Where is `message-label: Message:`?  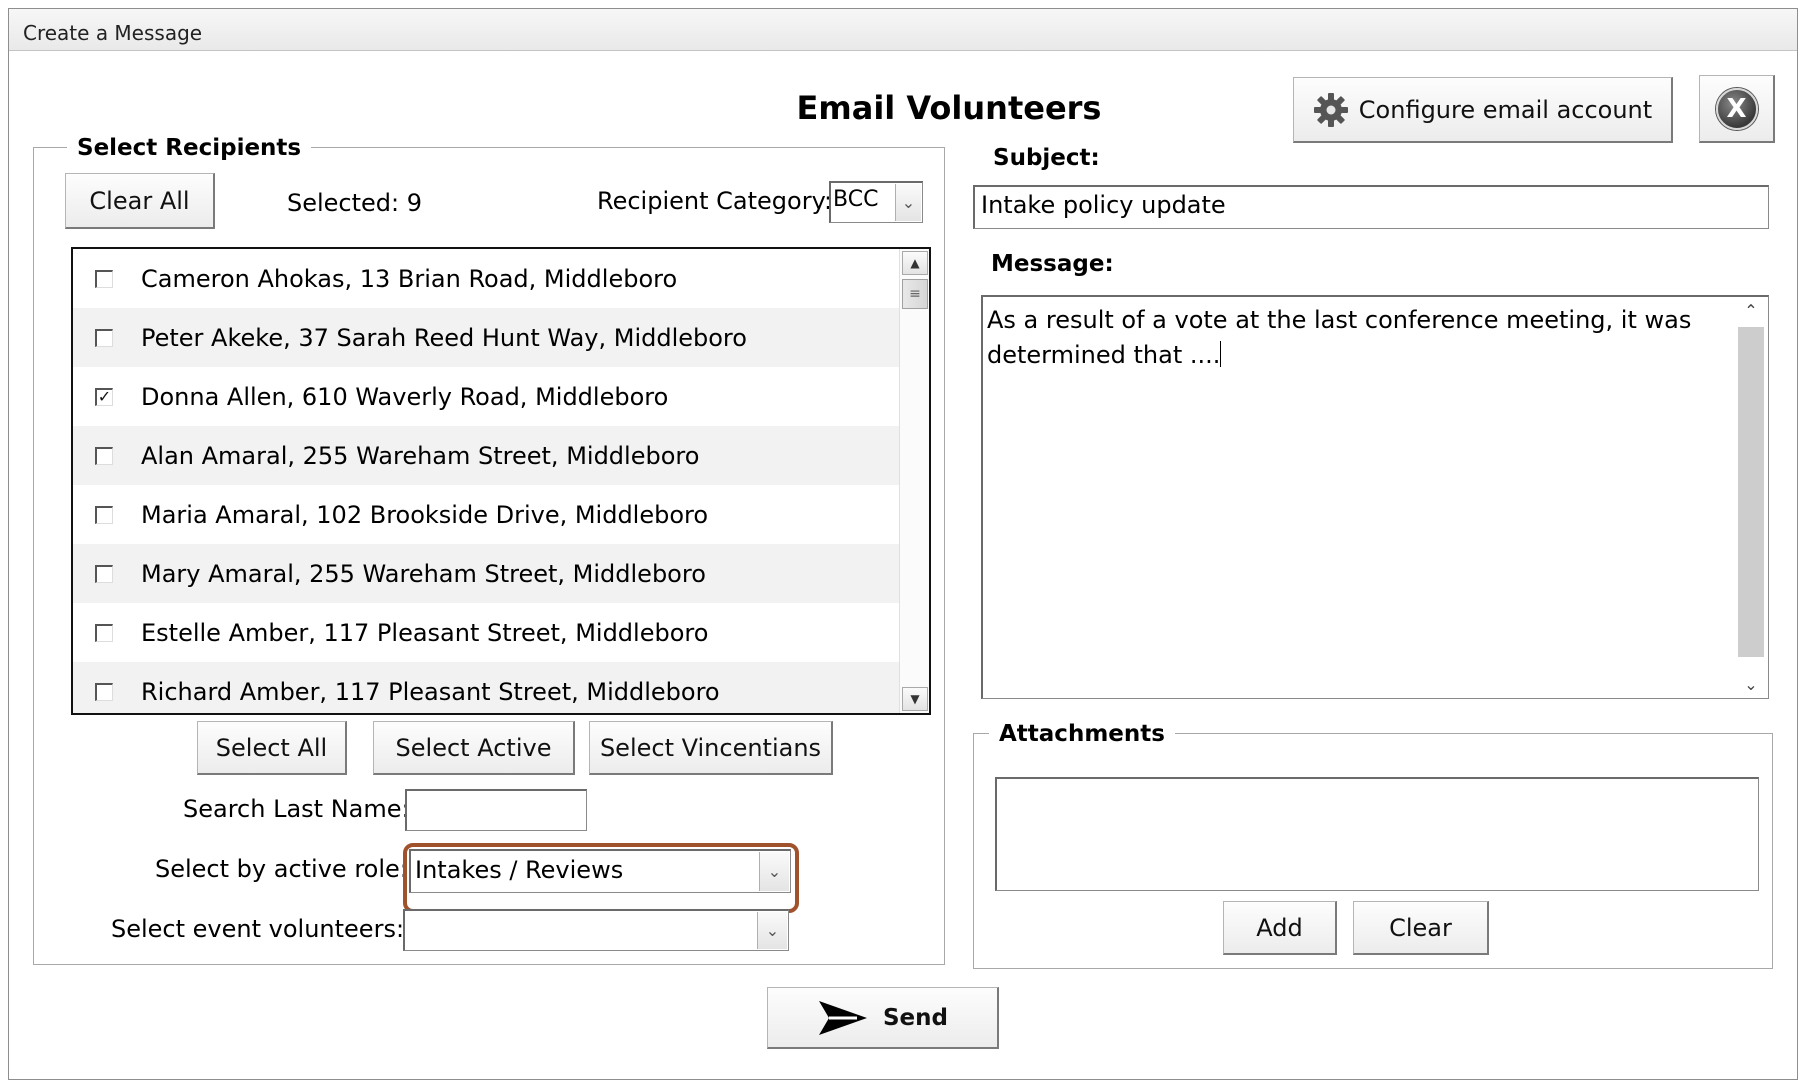 message-label: Message: is located at coordinates (1052, 264).